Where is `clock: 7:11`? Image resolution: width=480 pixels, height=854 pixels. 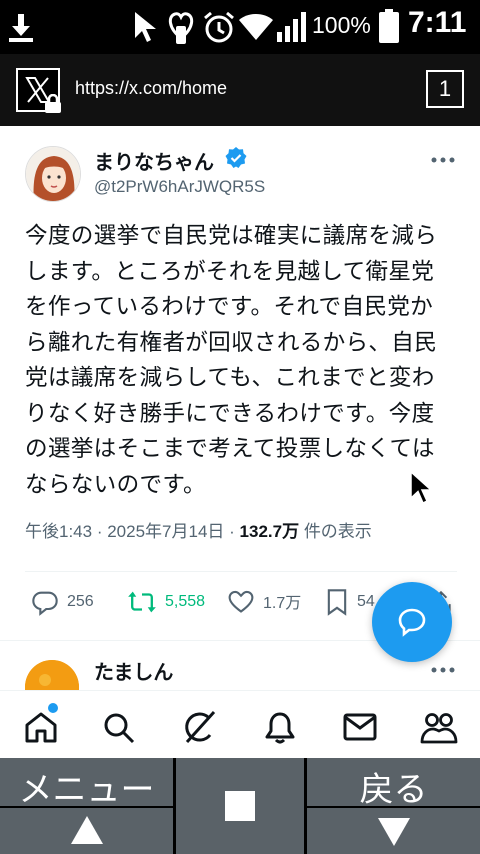 clock: 7:11 is located at coordinates (437, 22).